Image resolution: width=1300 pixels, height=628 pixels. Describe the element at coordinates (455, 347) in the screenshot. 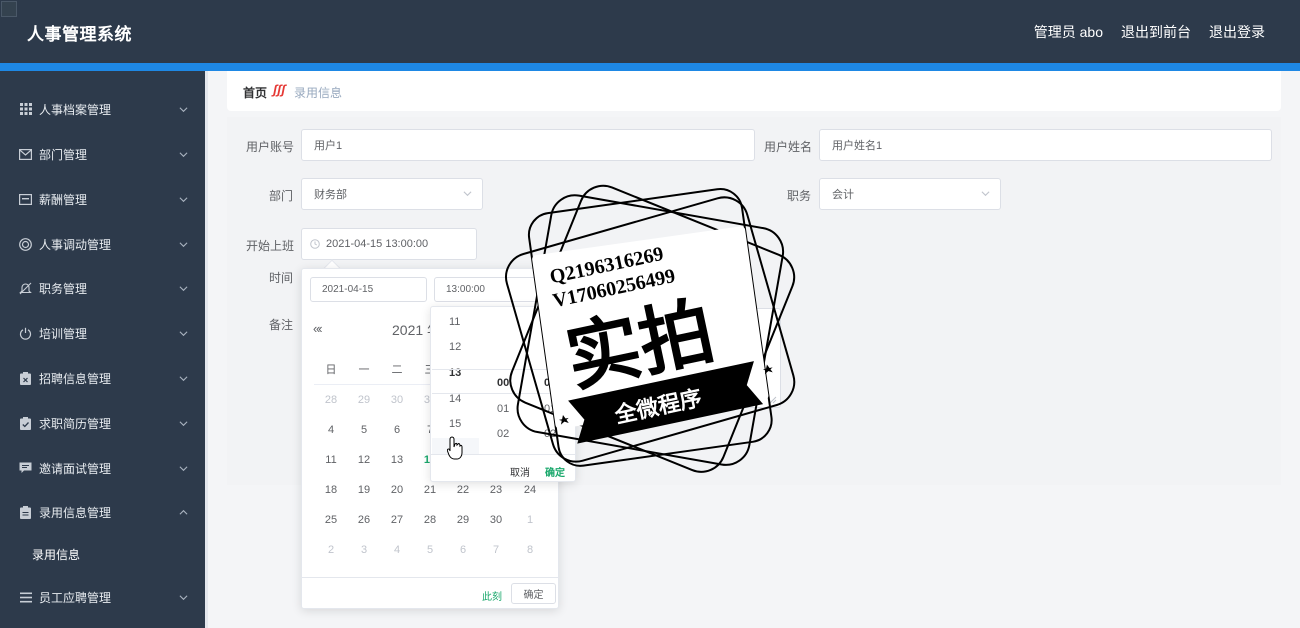

I see `hour-option: 12` at that location.